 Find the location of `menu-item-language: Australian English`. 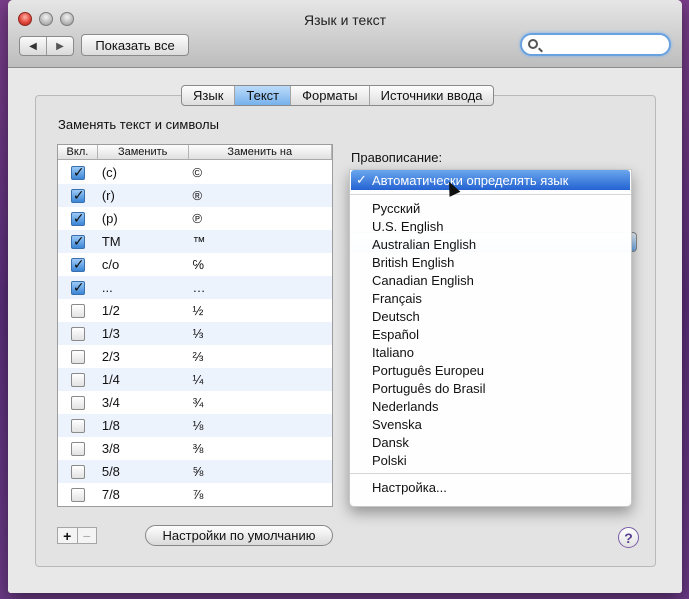

menu-item-language: Australian English is located at coordinates (490, 244).